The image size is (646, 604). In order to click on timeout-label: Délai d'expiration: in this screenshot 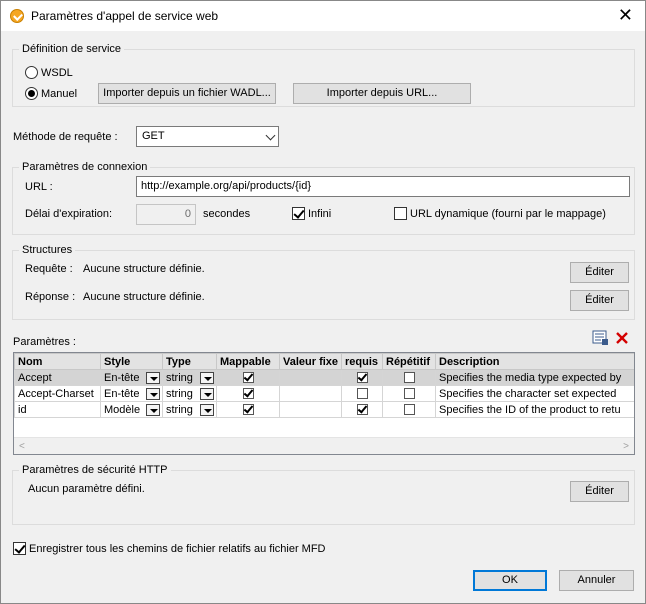, I will do `click(69, 214)`.